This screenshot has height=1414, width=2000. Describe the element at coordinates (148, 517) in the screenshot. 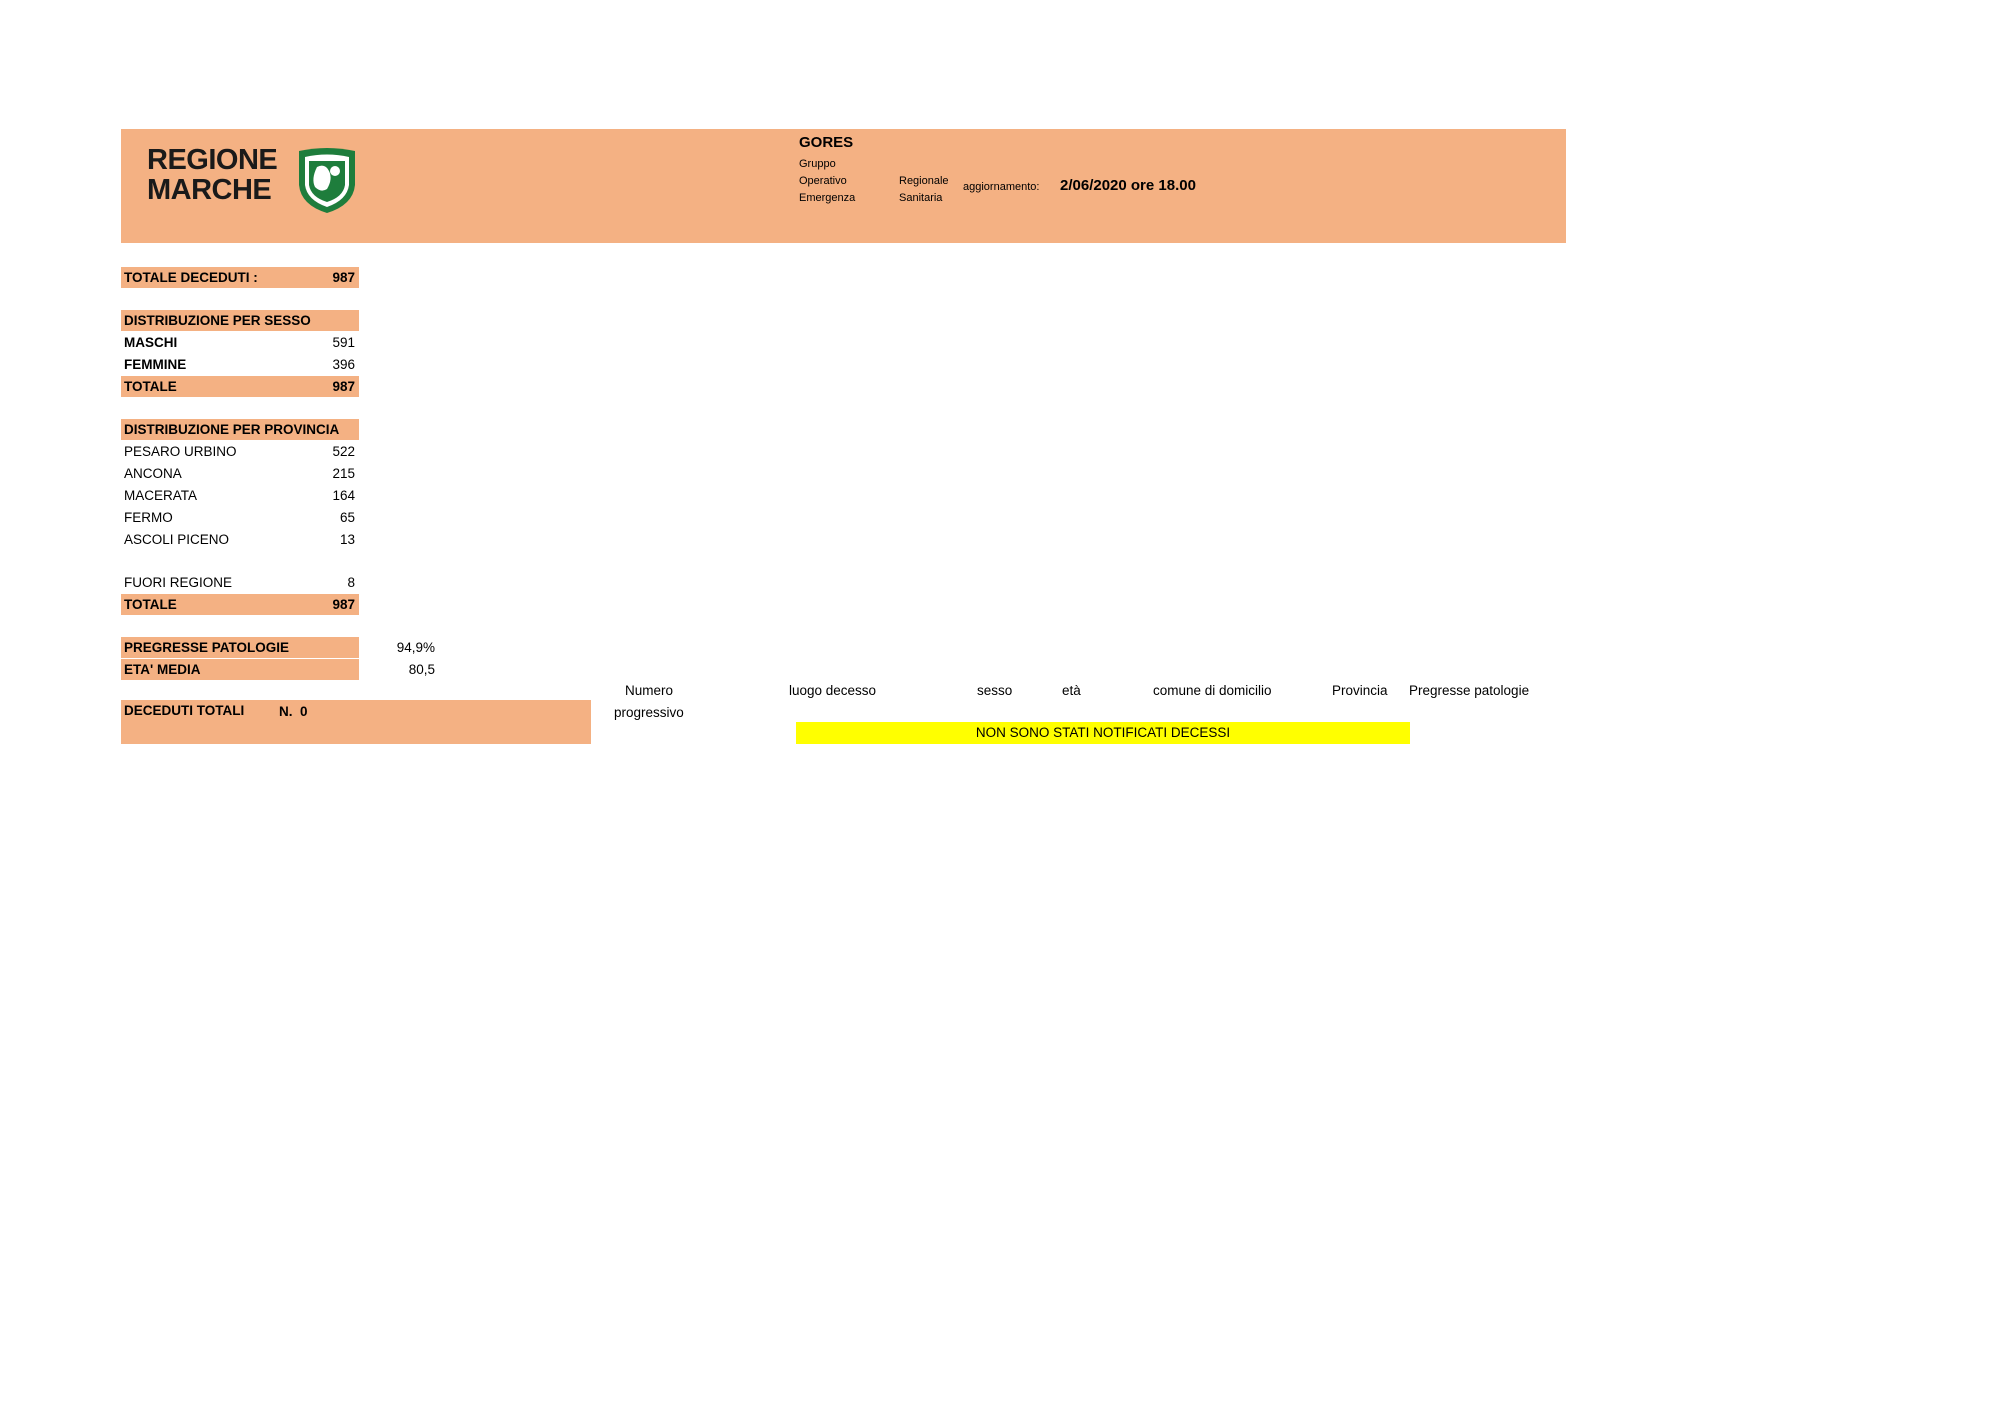

I see `provincia-label: FERMO` at that location.